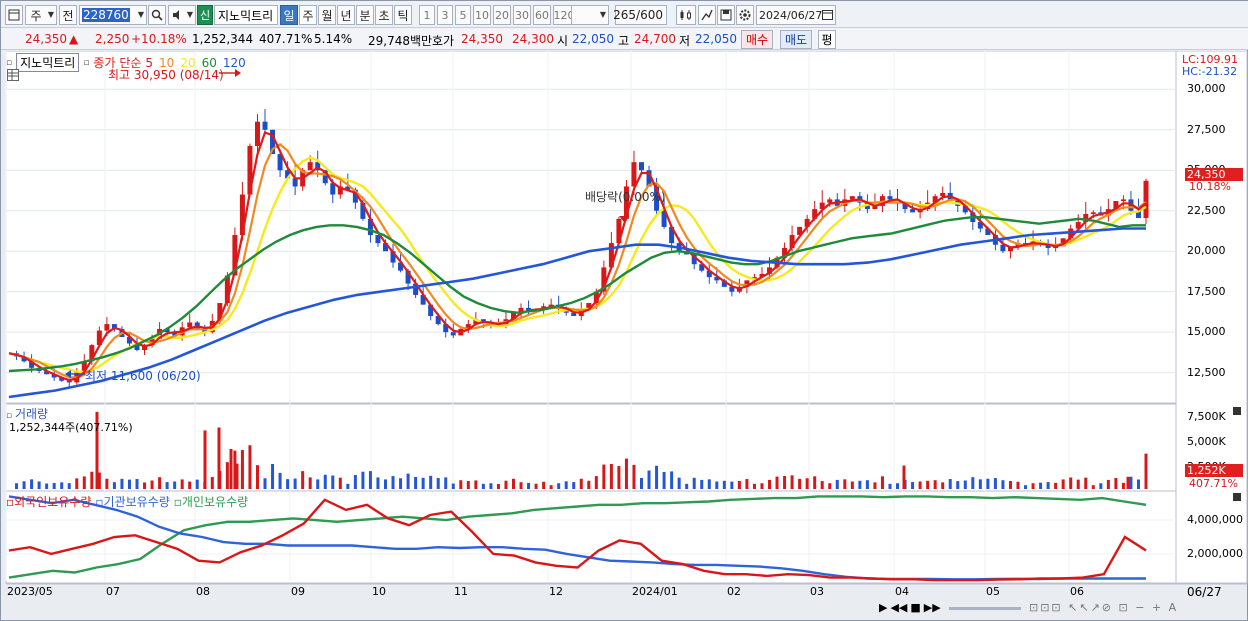 The height and width of the screenshot is (621, 1248). What do you see at coordinates (985, 608) in the screenshot?
I see `scroll-slider` at bounding box center [985, 608].